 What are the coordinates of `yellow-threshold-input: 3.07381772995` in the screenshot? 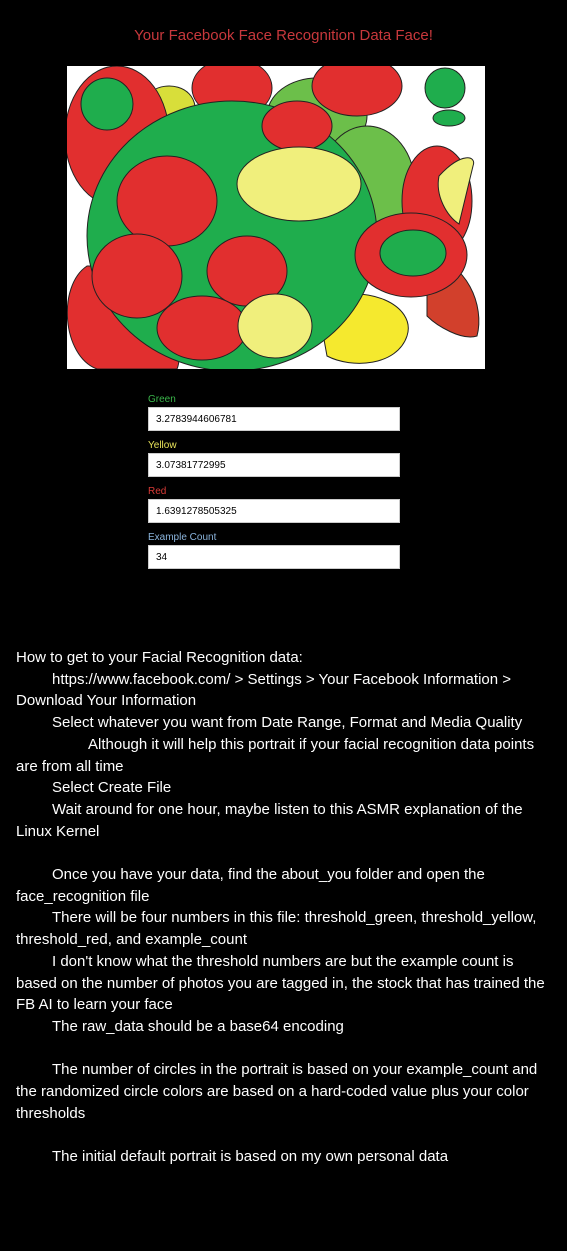 It's located at (274, 465).